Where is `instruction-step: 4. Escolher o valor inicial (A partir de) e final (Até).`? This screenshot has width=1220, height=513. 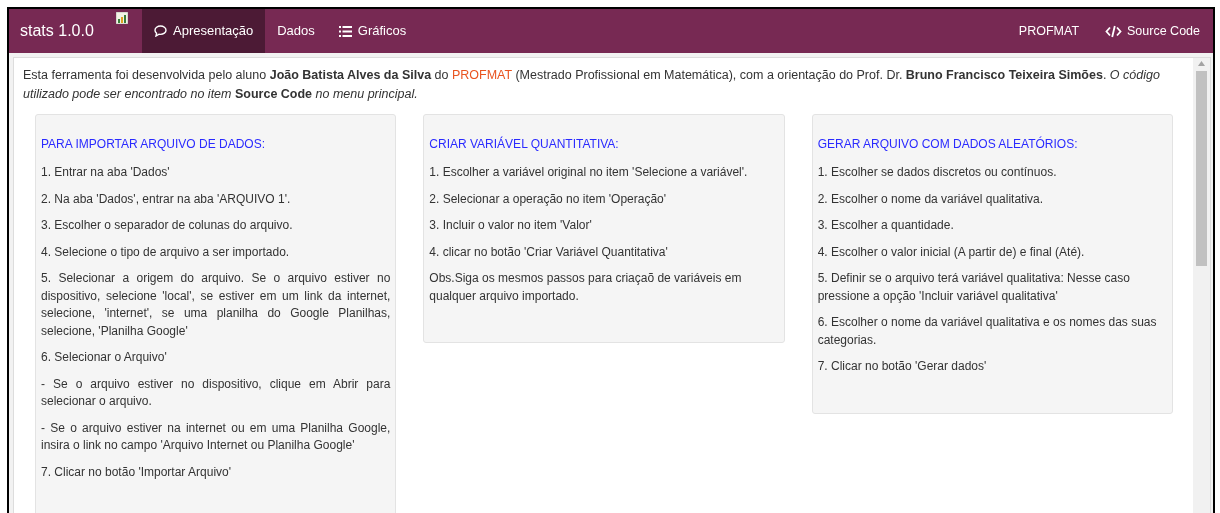 instruction-step: 4. Escolher o valor inicial (A partir de) e final (Até). is located at coordinates (992, 252).